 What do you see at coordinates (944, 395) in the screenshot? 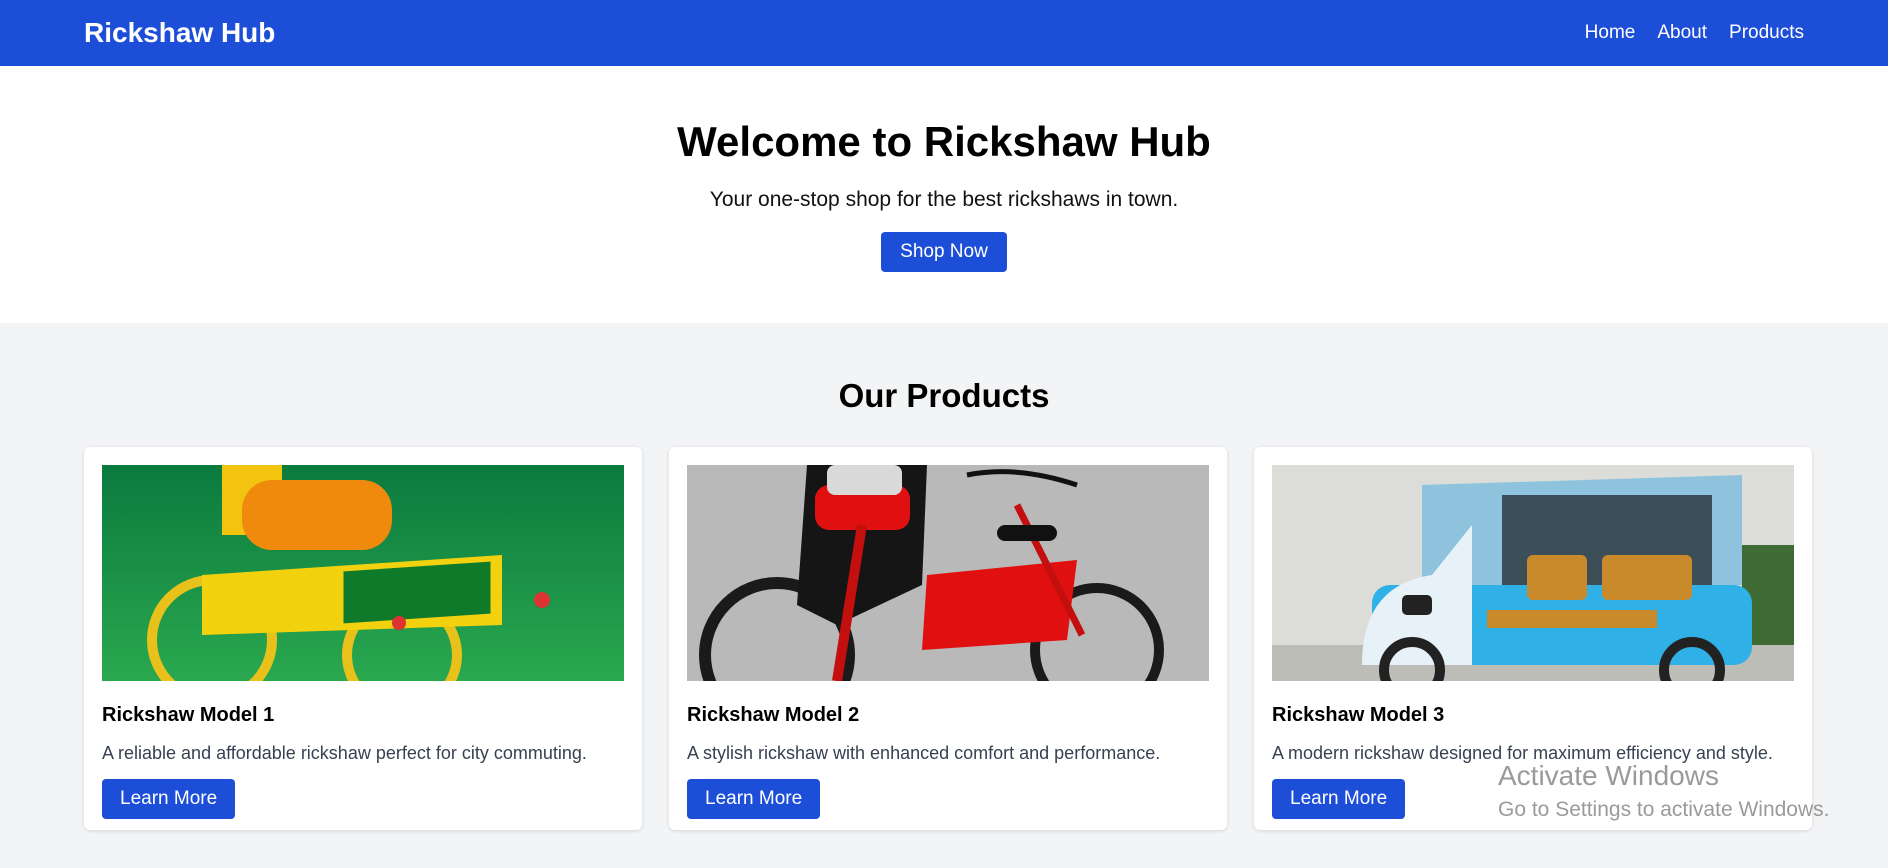
I see `products-heading: Our Products` at bounding box center [944, 395].